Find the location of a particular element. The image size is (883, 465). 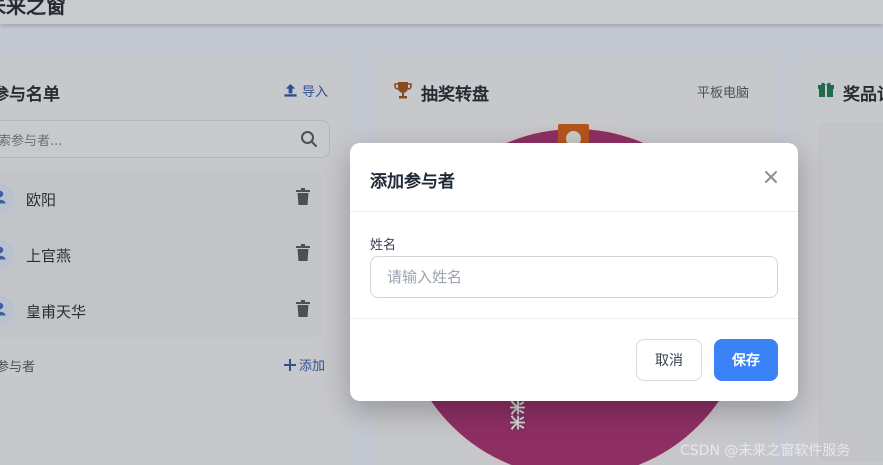

list-item: 上官燕 is located at coordinates (165, 254).